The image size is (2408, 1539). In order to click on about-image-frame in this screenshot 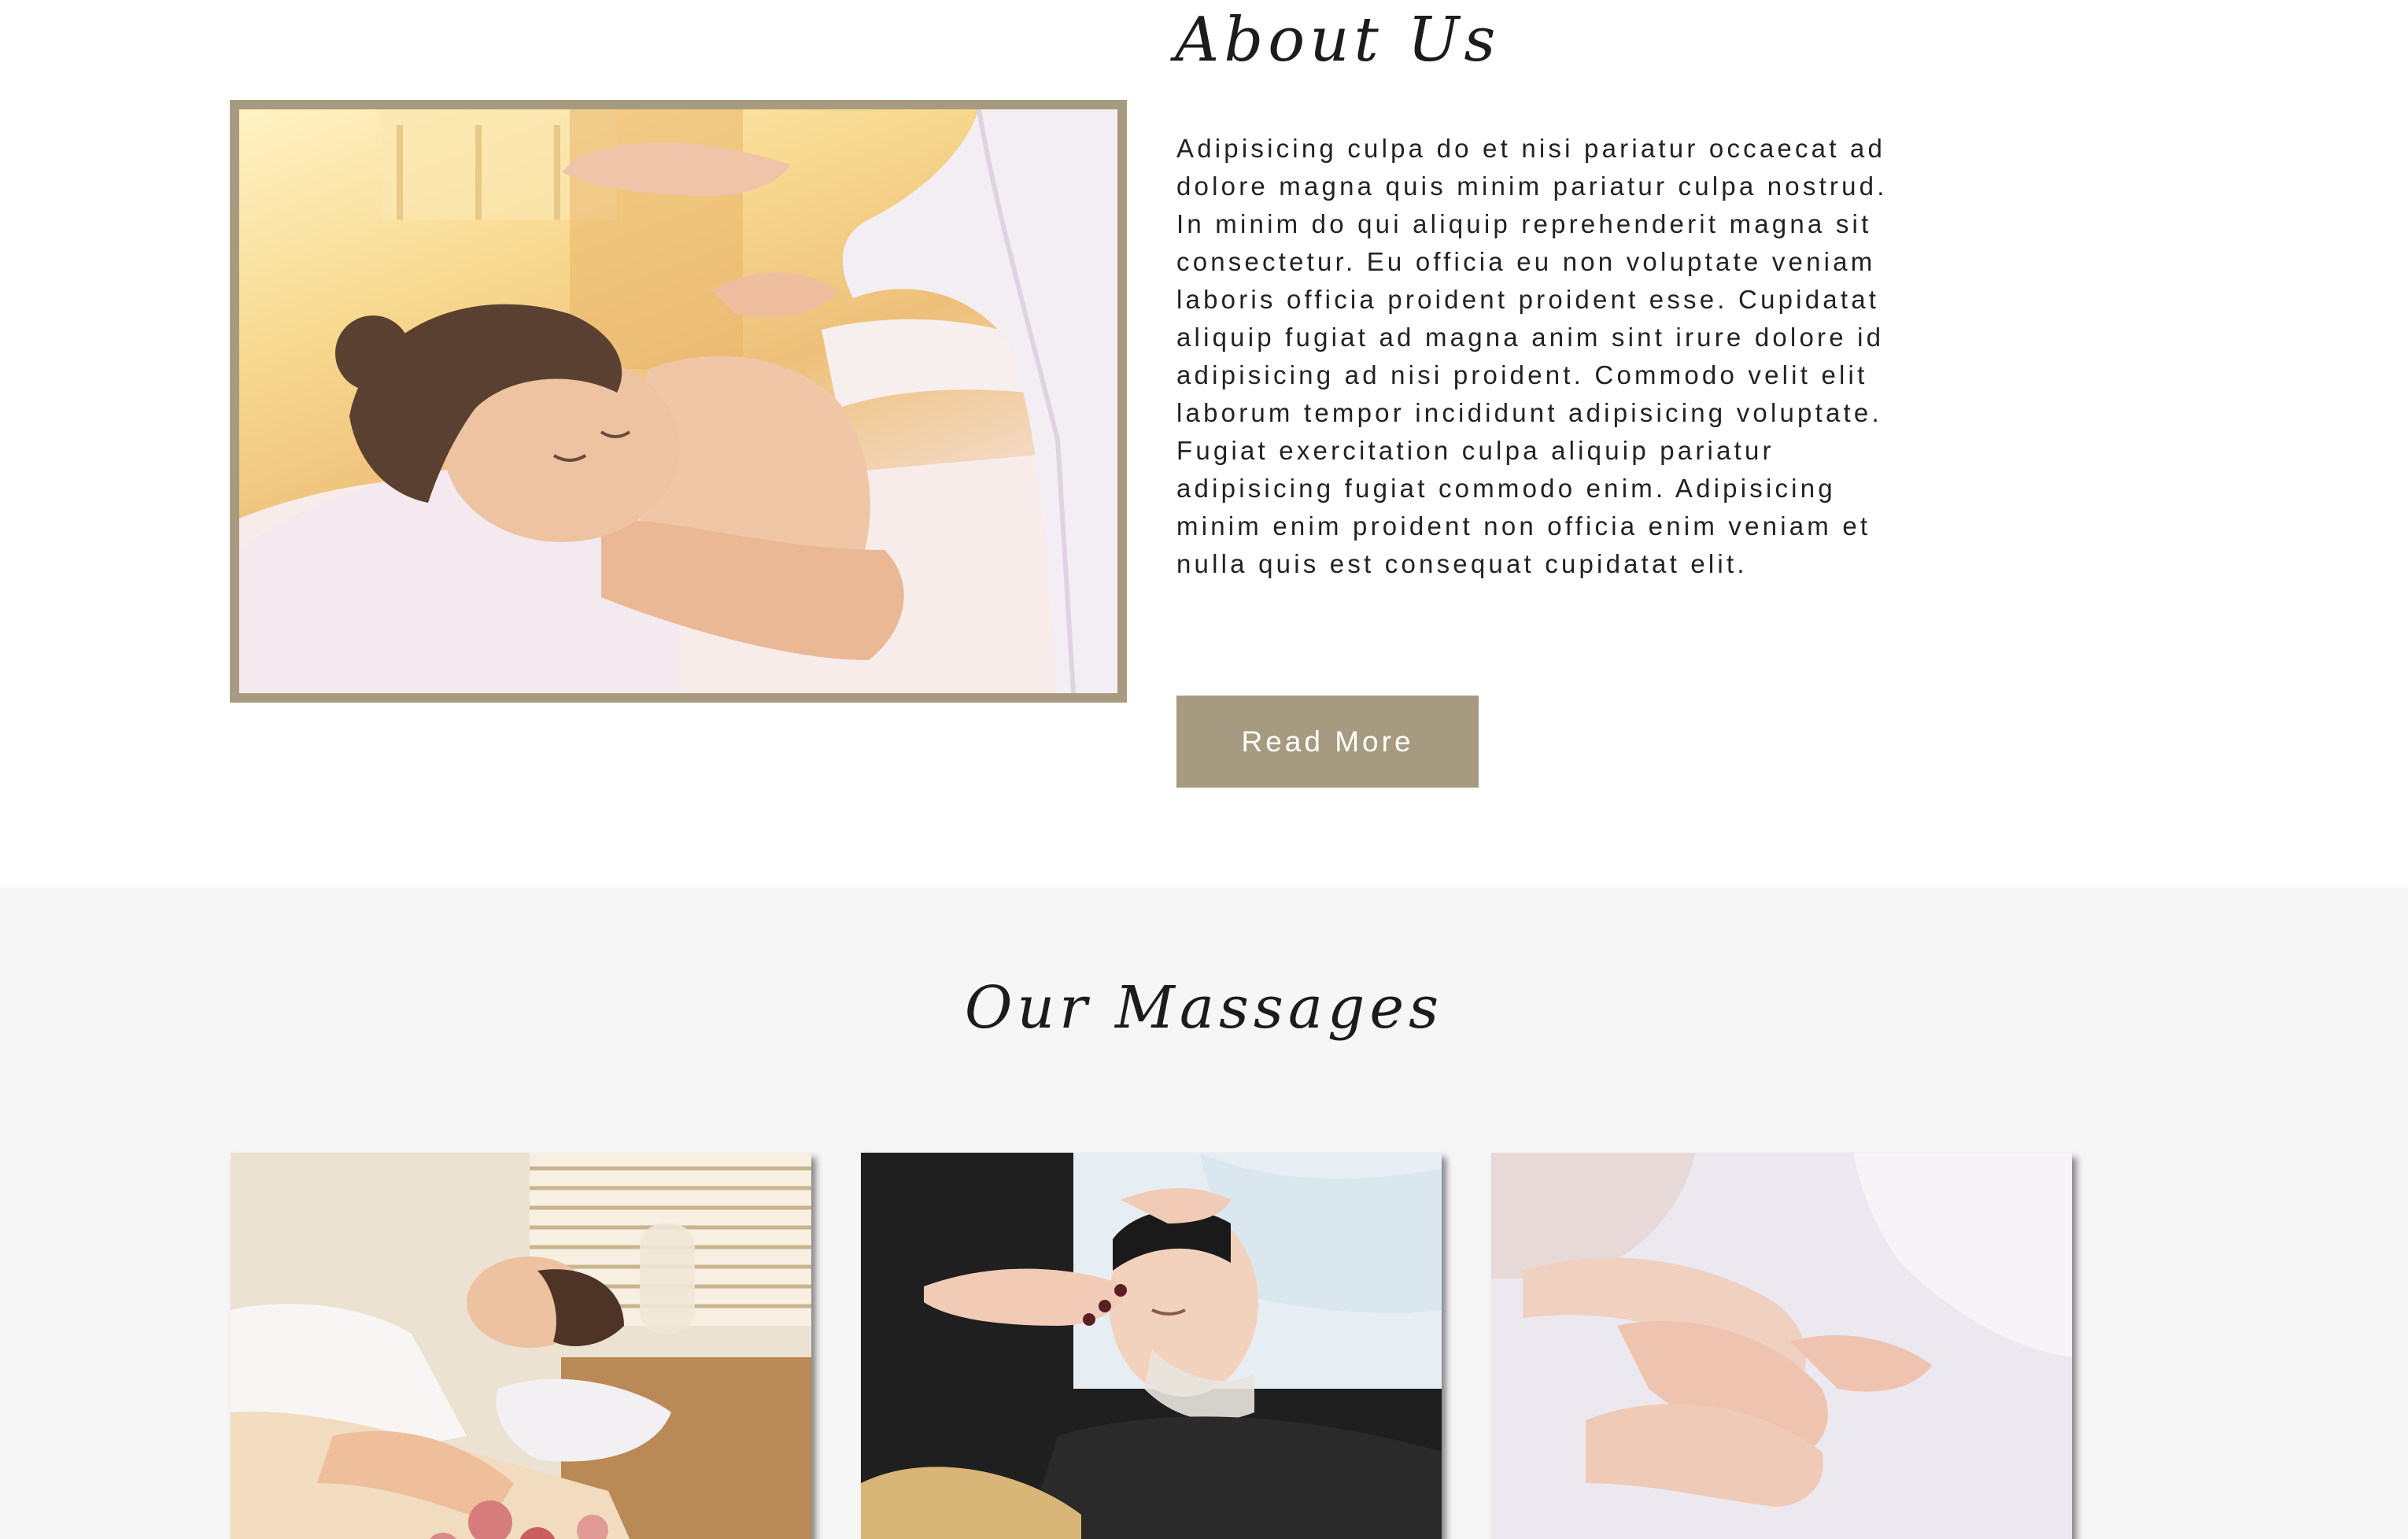, I will do `click(678, 401)`.